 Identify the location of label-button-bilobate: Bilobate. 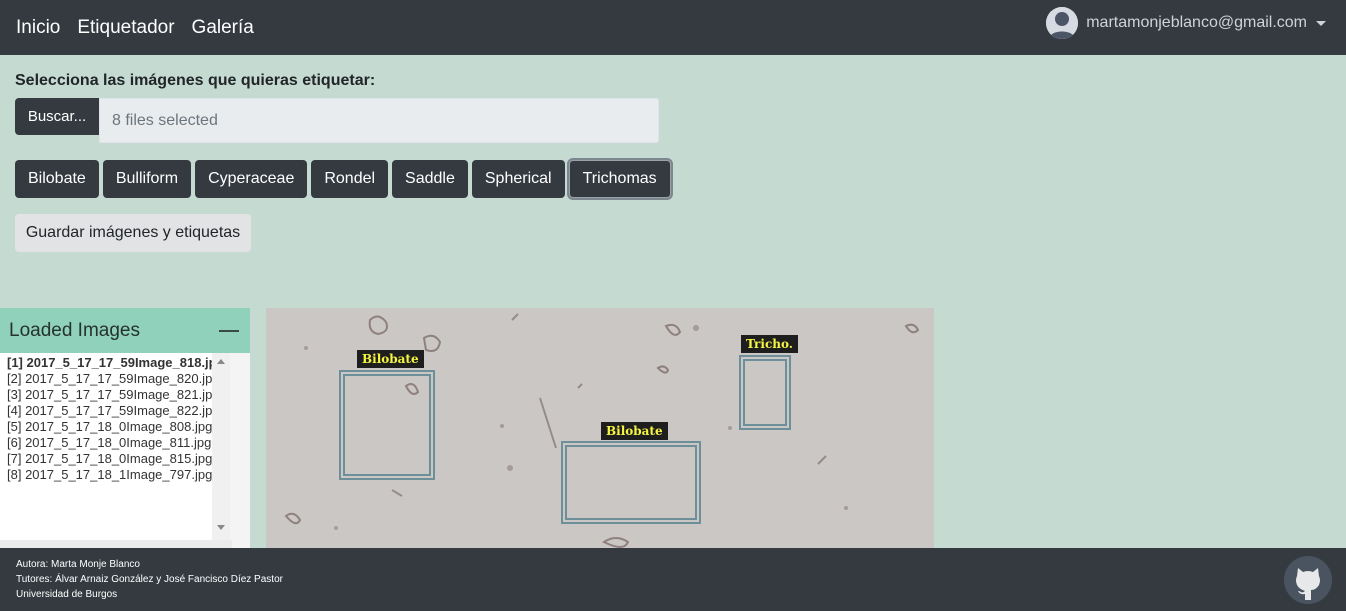
(57, 179).